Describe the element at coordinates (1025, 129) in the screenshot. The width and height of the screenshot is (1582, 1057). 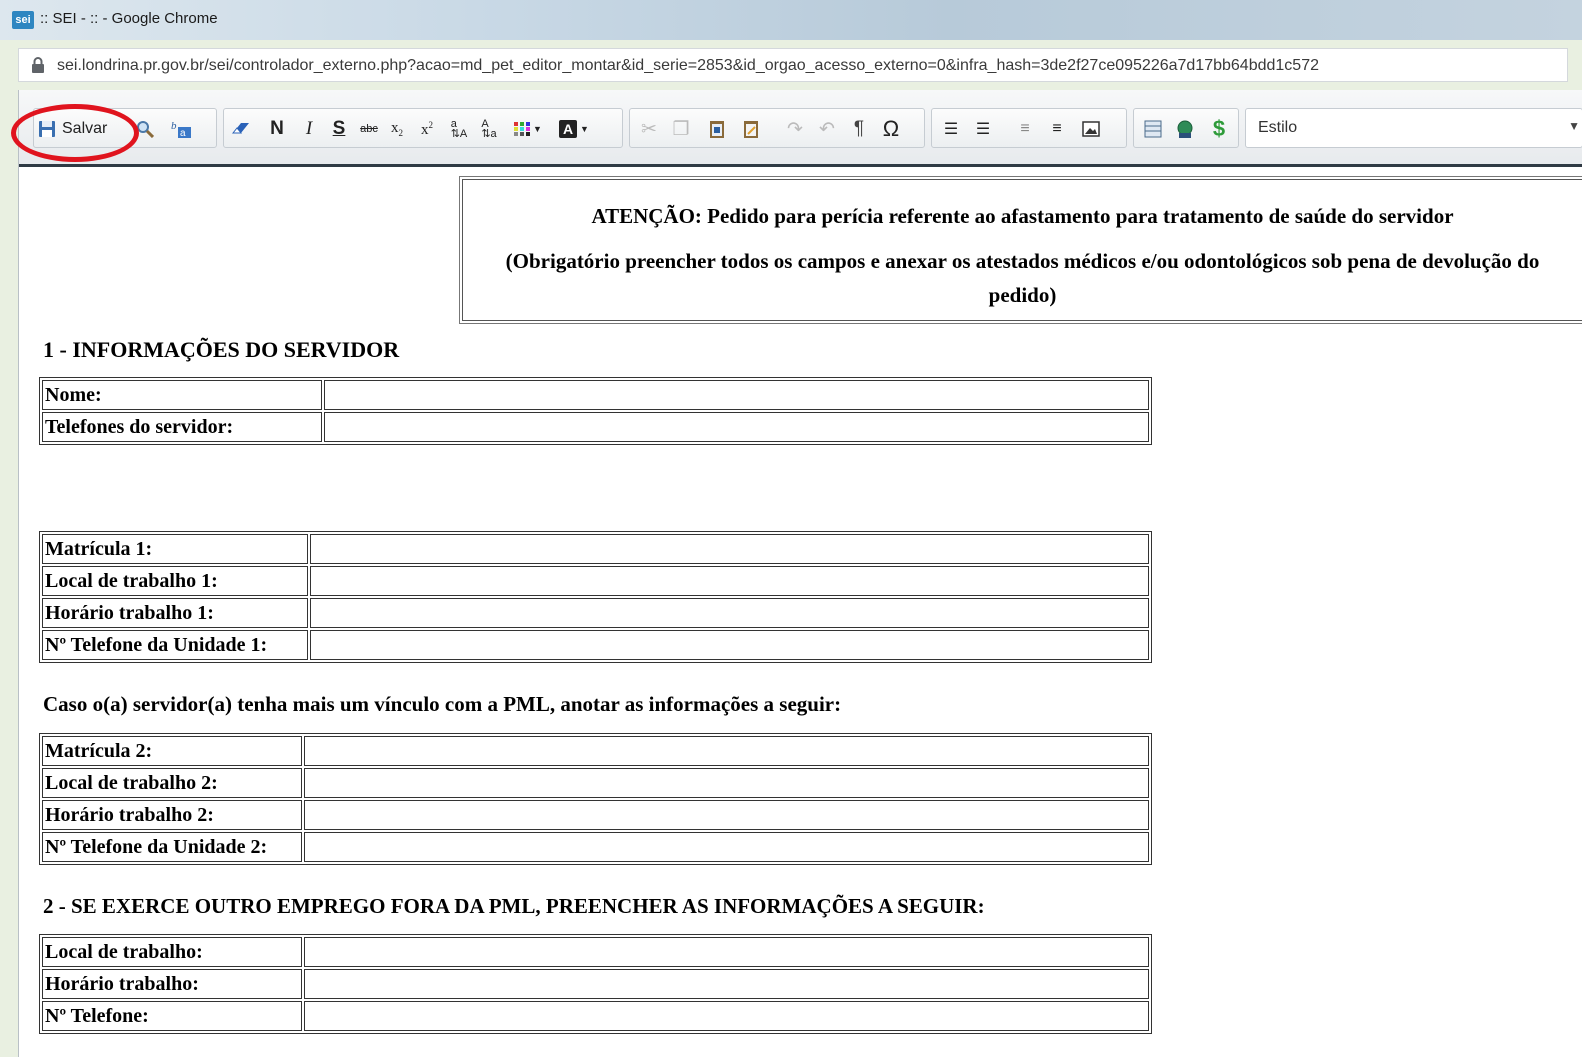
I see `outdent-button: ≡` at that location.